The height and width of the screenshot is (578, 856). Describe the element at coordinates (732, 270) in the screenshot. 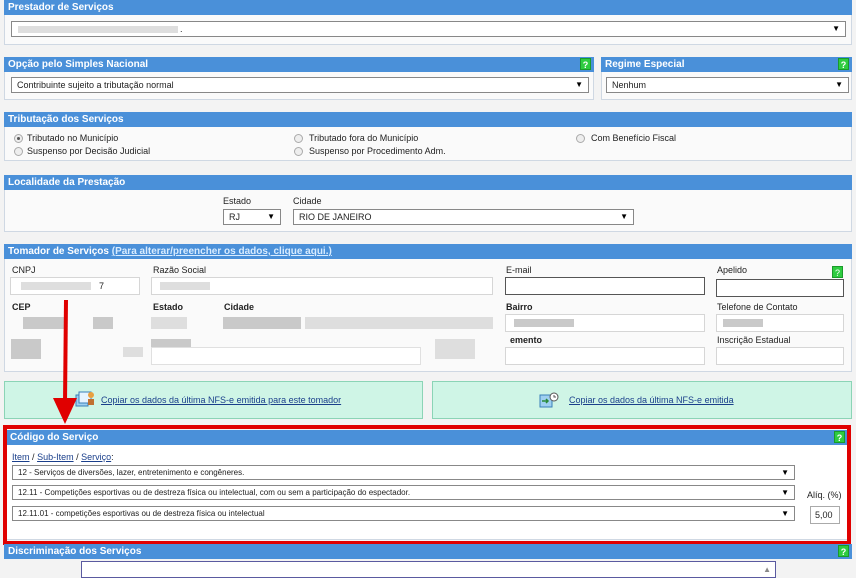

I see `apelido-label: Apelido` at that location.